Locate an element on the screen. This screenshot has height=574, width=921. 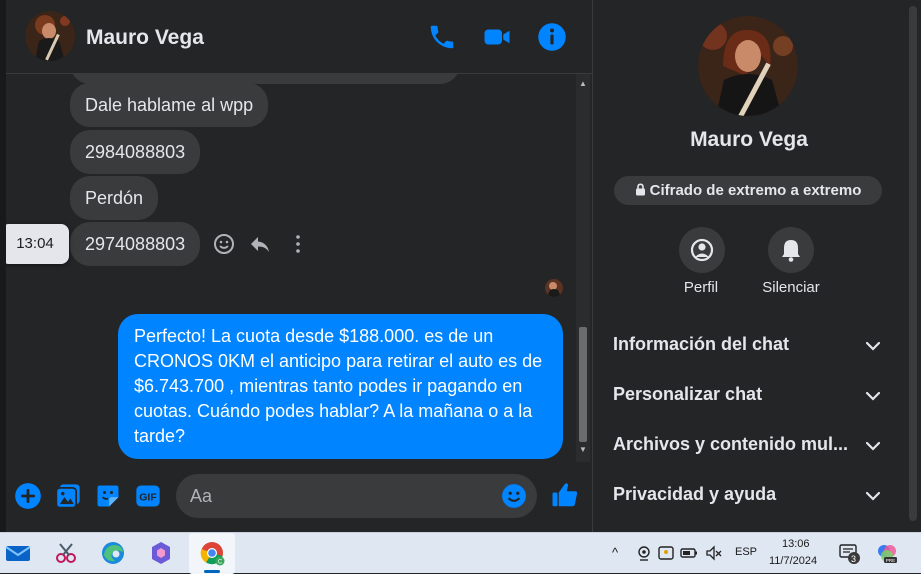
scroll-thumb is located at coordinates (583, 384).